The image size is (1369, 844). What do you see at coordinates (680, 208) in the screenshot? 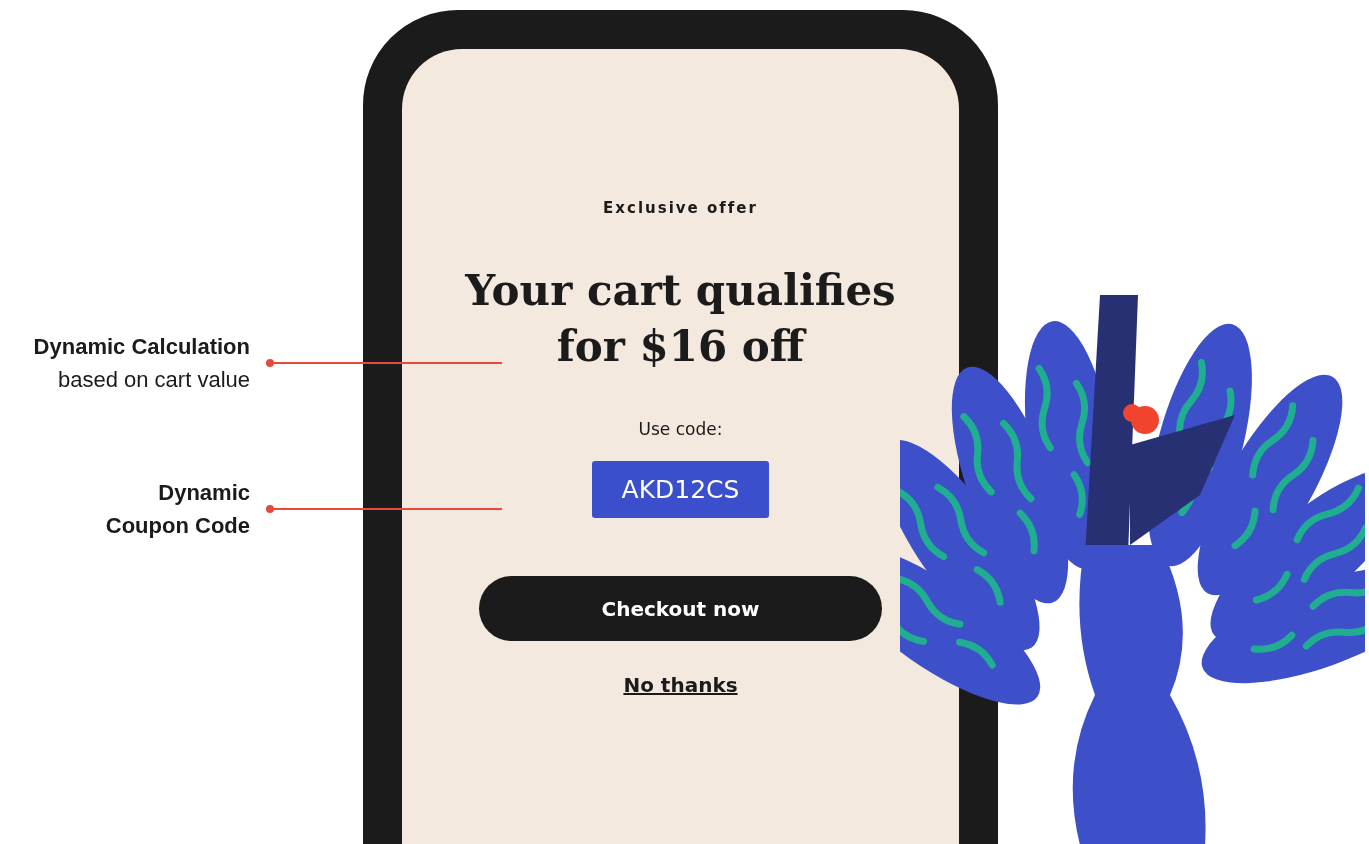
I see `eyebrow-text: Exclusive offer` at bounding box center [680, 208].